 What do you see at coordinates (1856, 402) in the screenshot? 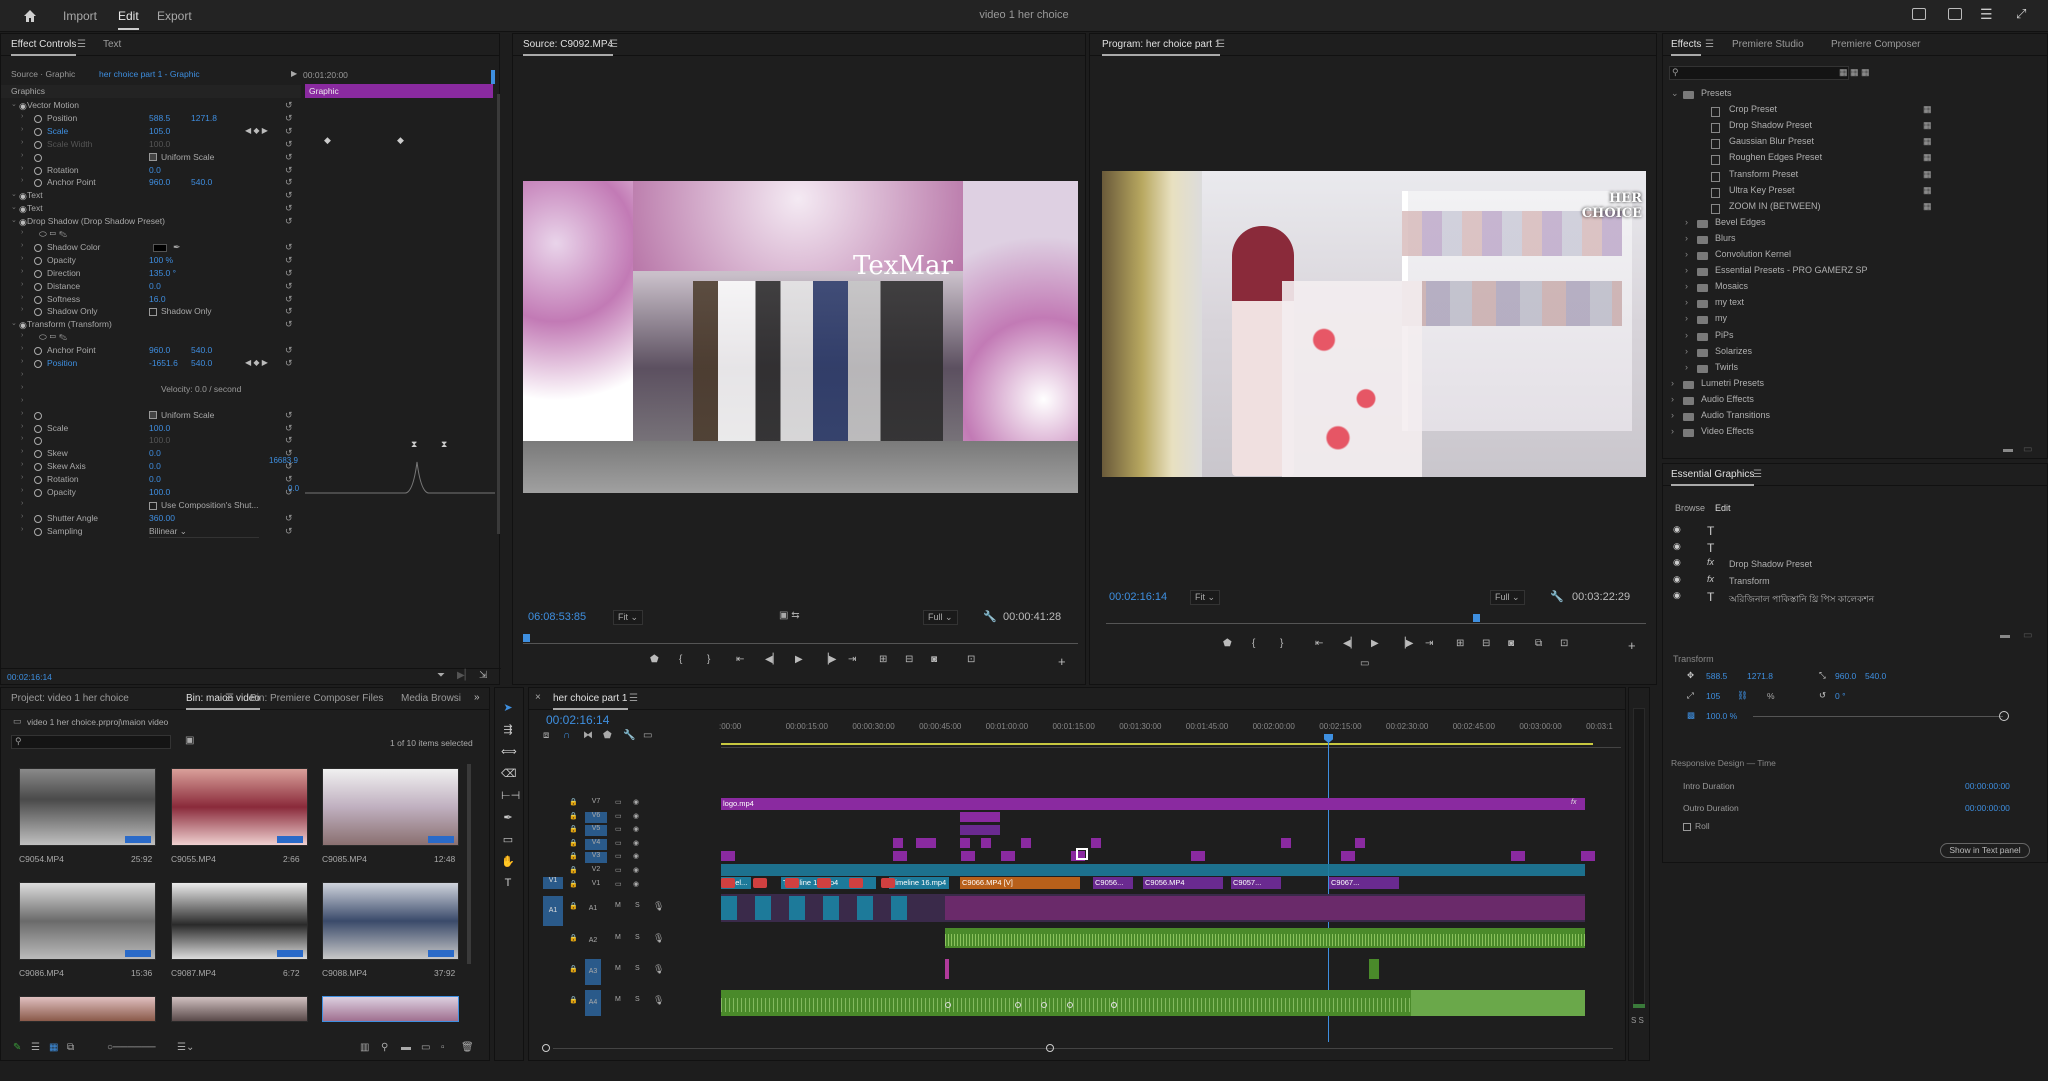
I see `effects-folder: › Audio Effects` at bounding box center [1856, 402].